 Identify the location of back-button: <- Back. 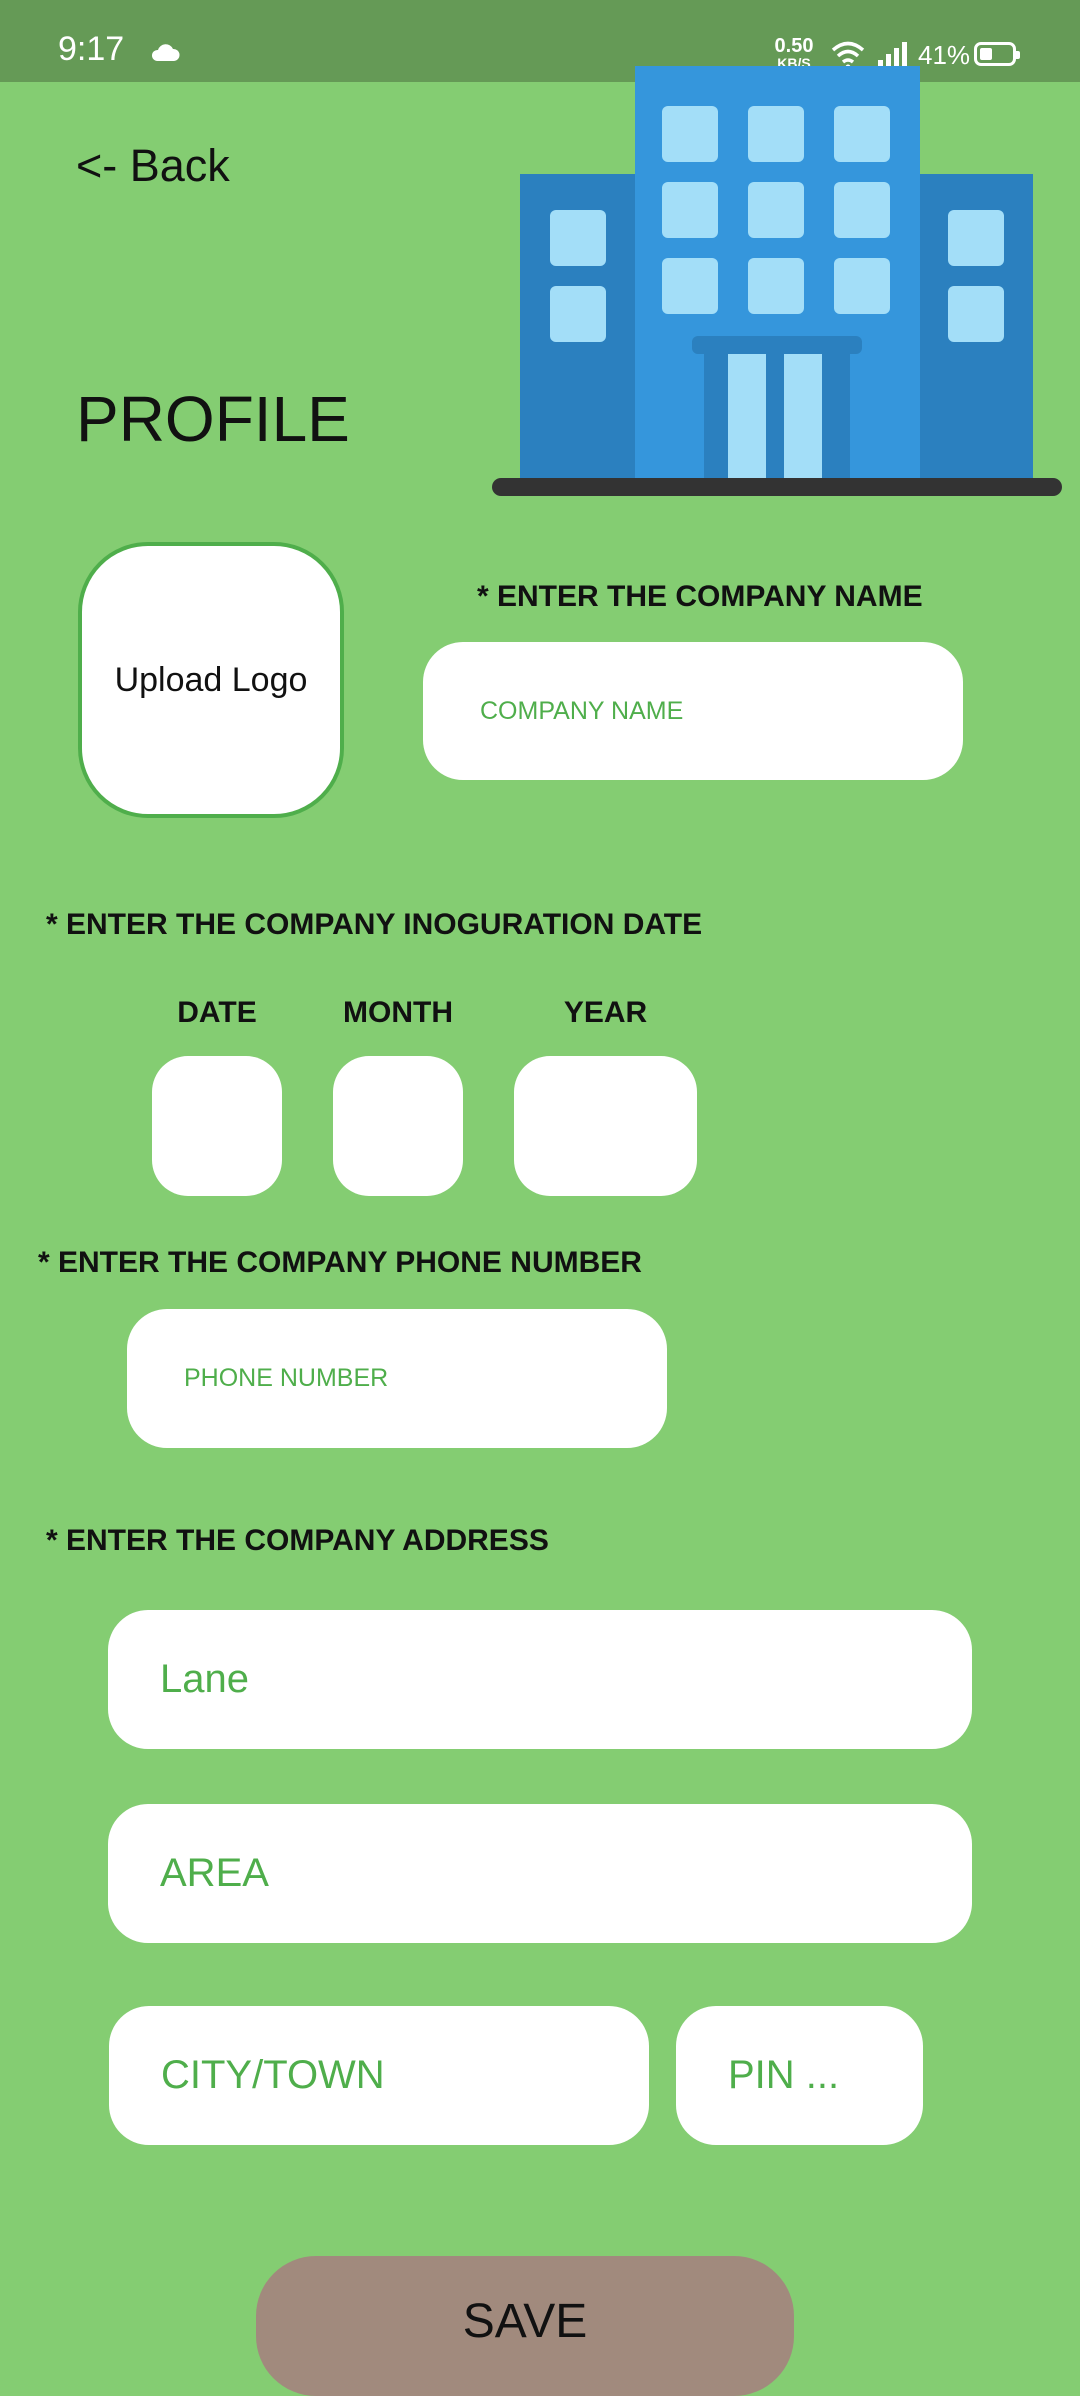
(153, 166).